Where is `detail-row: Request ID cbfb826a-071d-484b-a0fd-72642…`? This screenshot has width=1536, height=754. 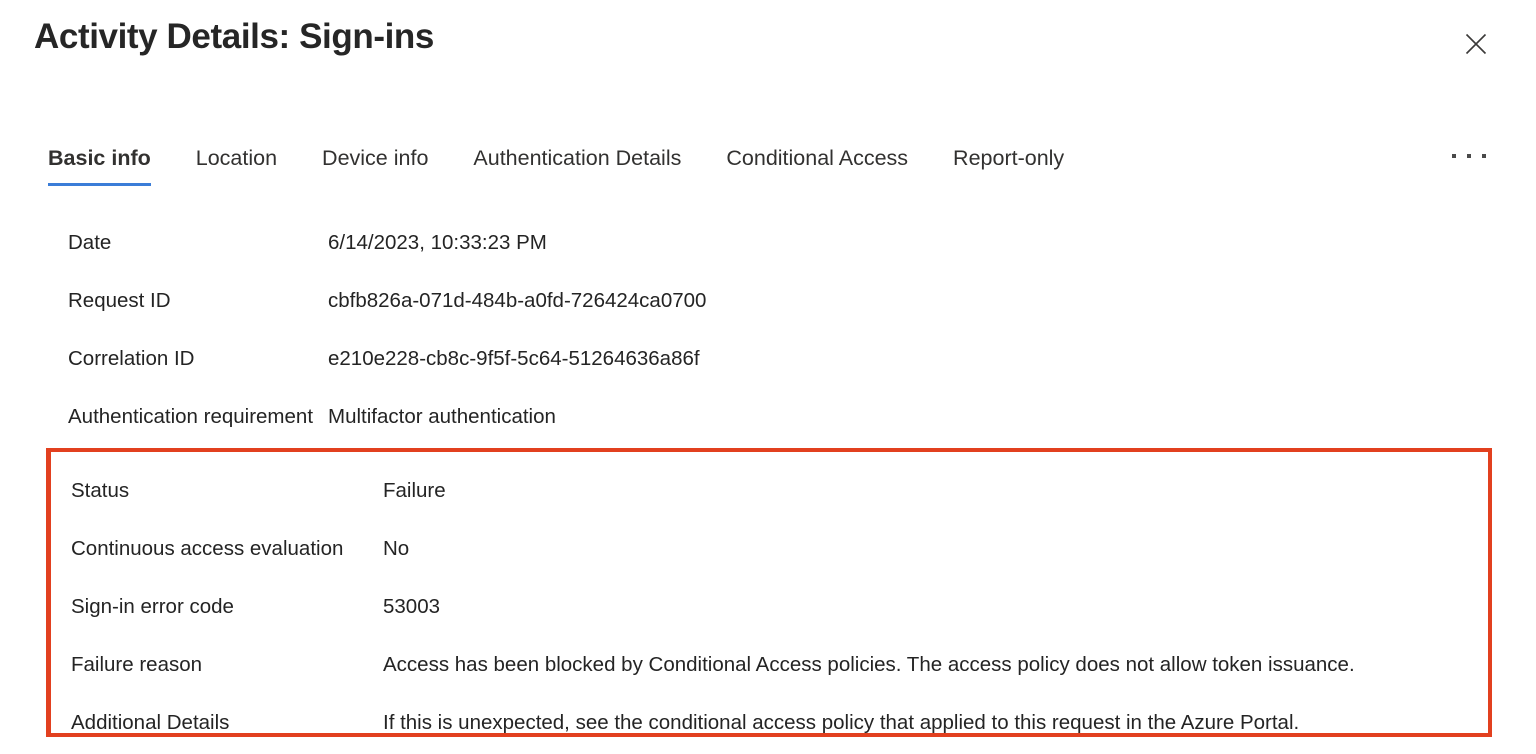 detail-row: Request ID cbfb826a-071d-484b-a0fd-72642… is located at coordinates (768, 301).